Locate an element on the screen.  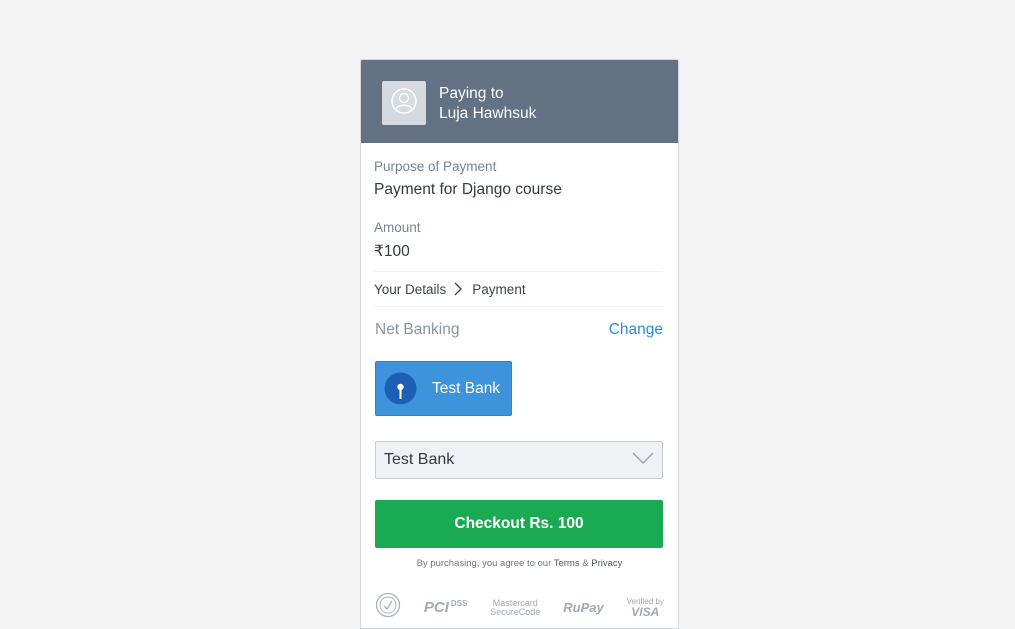
bank-select-value: Test Bank is located at coordinates (419, 459).